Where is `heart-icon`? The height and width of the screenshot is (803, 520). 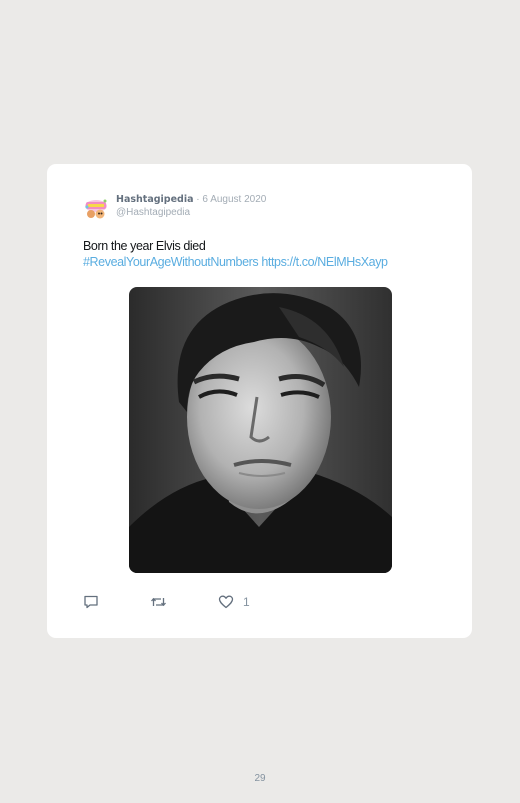 heart-icon is located at coordinates (226, 602).